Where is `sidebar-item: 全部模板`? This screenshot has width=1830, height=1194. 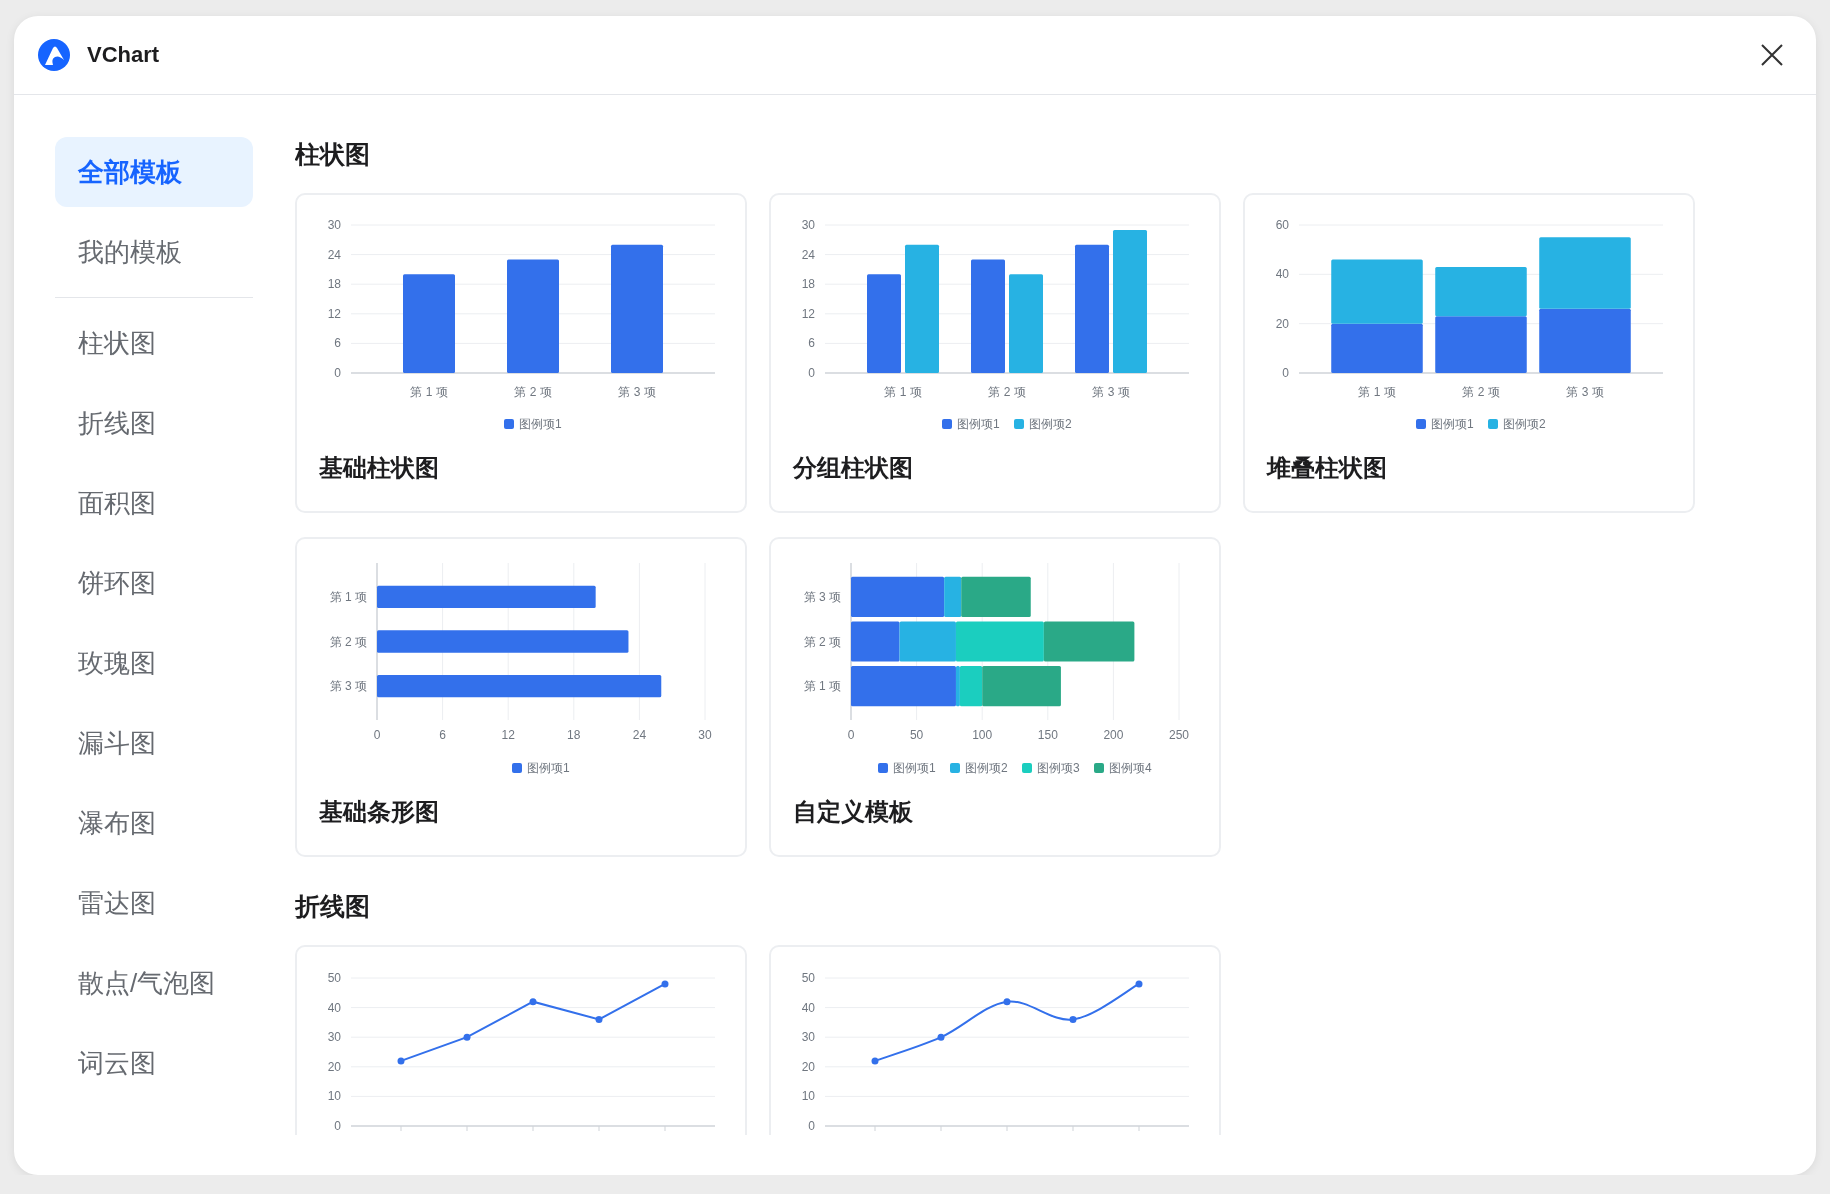 sidebar-item: 全部模板 is located at coordinates (154, 172).